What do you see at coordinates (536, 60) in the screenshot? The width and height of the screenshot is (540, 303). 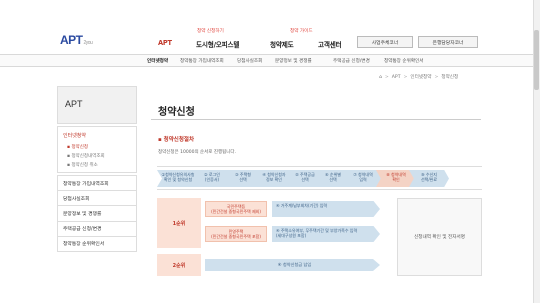 I see `scrollbar-thumb` at bounding box center [536, 60].